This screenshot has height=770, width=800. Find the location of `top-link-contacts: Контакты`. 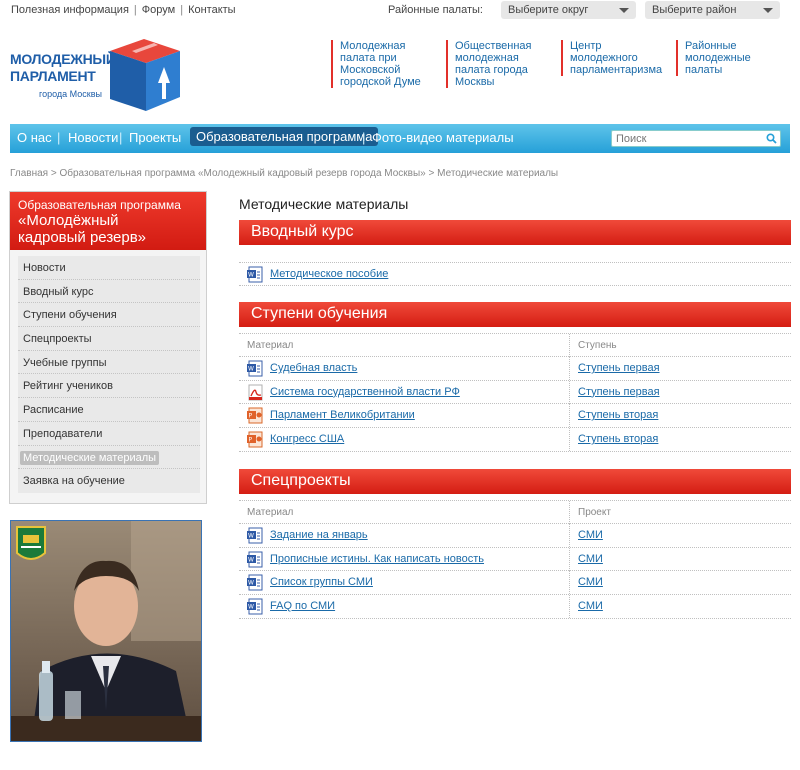

top-link-contacts: Контакты is located at coordinates (212, 10).